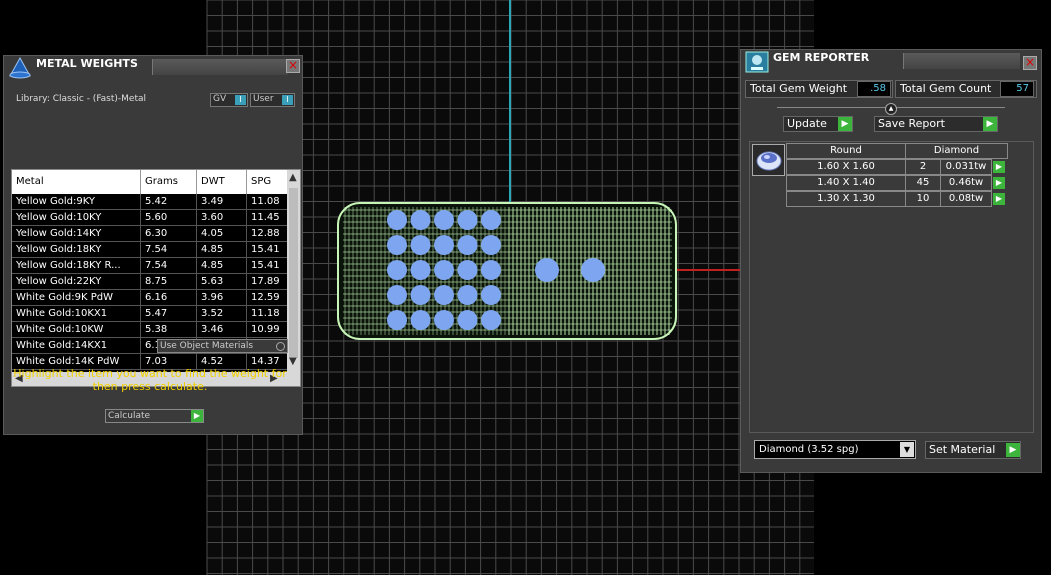 This screenshot has height=575, width=1051. What do you see at coordinates (818, 124) in the screenshot?
I see `update-button: Update ▶` at bounding box center [818, 124].